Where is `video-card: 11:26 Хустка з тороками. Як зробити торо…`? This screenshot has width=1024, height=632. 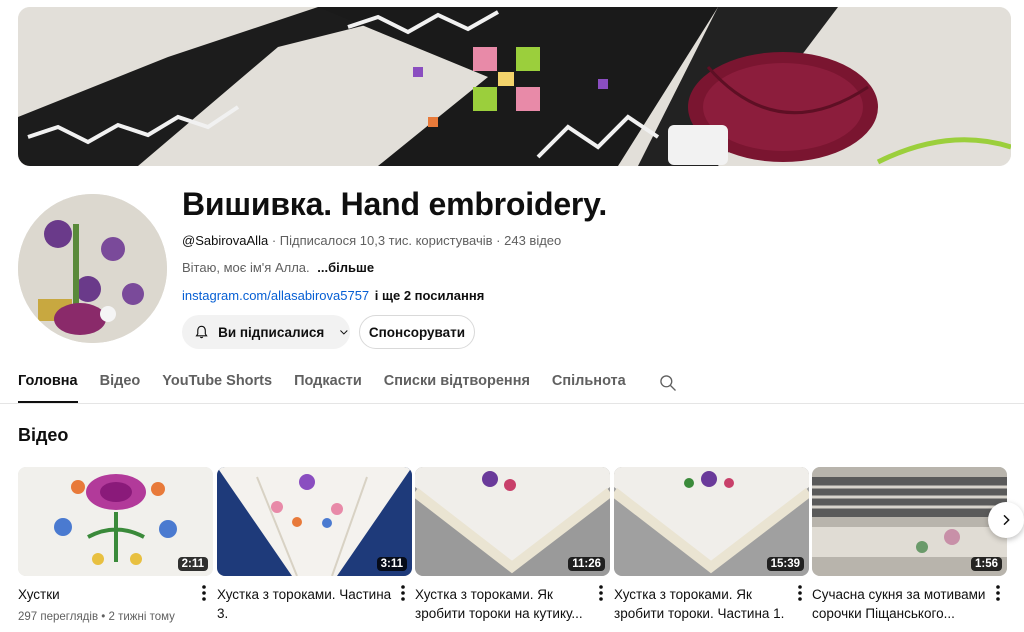 video-card: 11:26 Хустка з тороками. Як зробити торо… is located at coordinates (512, 544).